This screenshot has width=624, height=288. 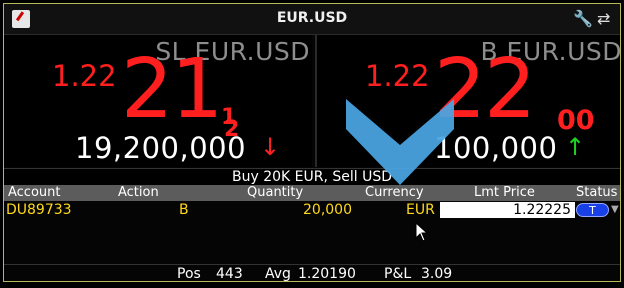 What do you see at coordinates (184, 210) in the screenshot?
I see `order-action: B` at bounding box center [184, 210].